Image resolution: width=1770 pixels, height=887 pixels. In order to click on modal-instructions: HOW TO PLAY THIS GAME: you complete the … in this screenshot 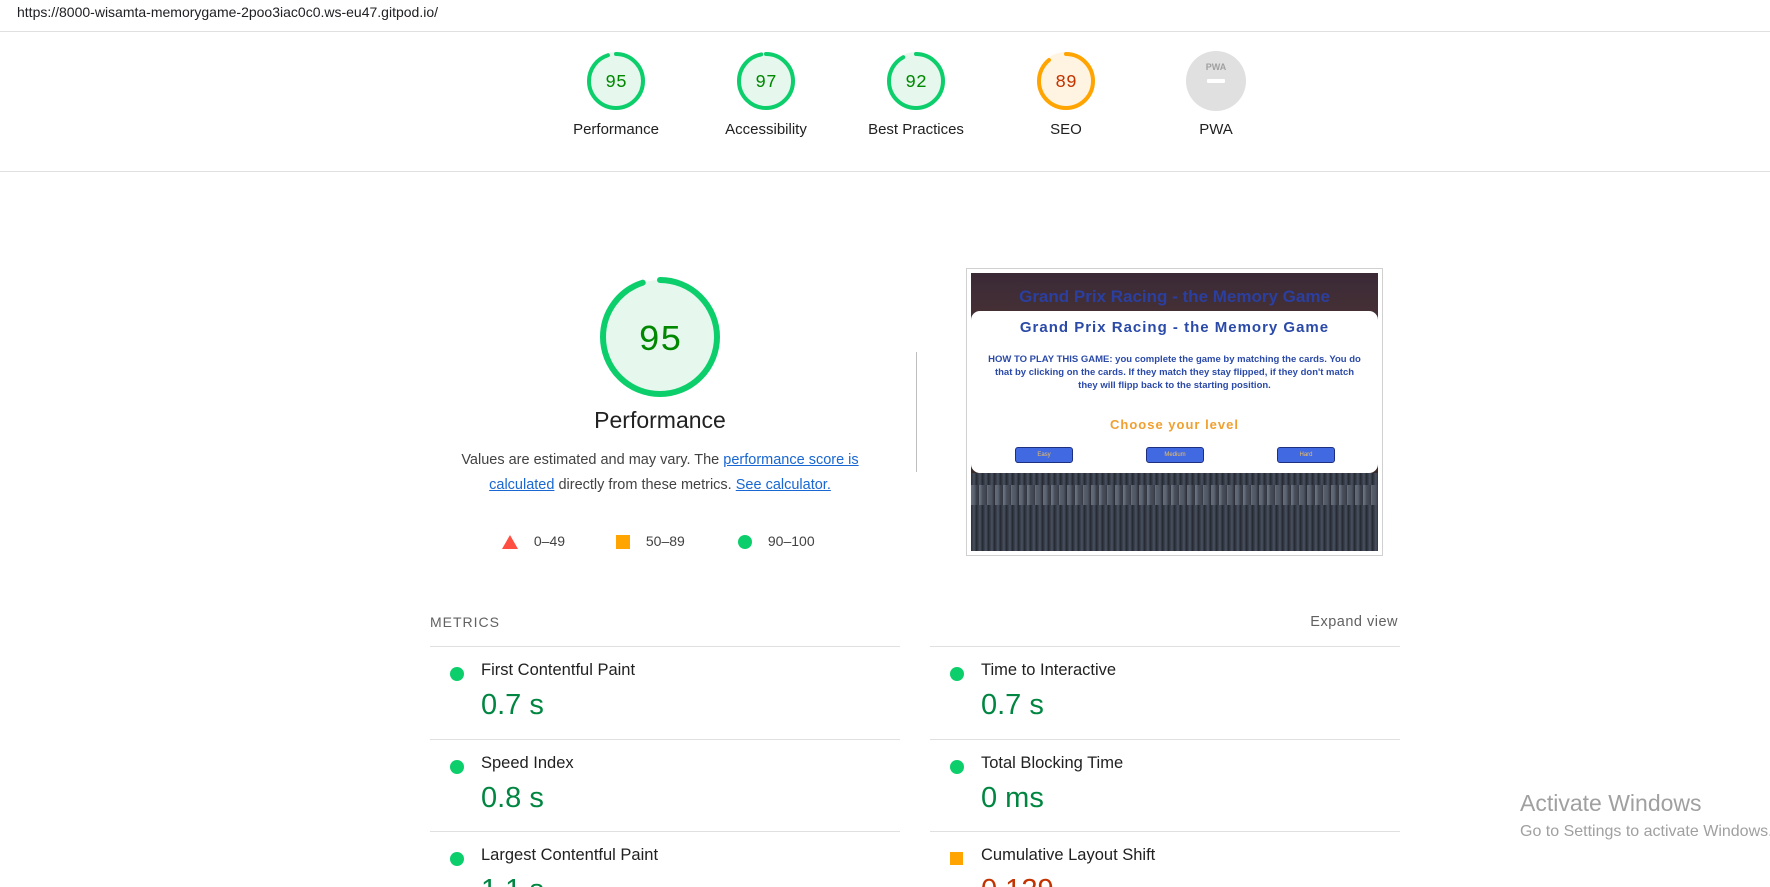, I will do `click(1174, 372)`.